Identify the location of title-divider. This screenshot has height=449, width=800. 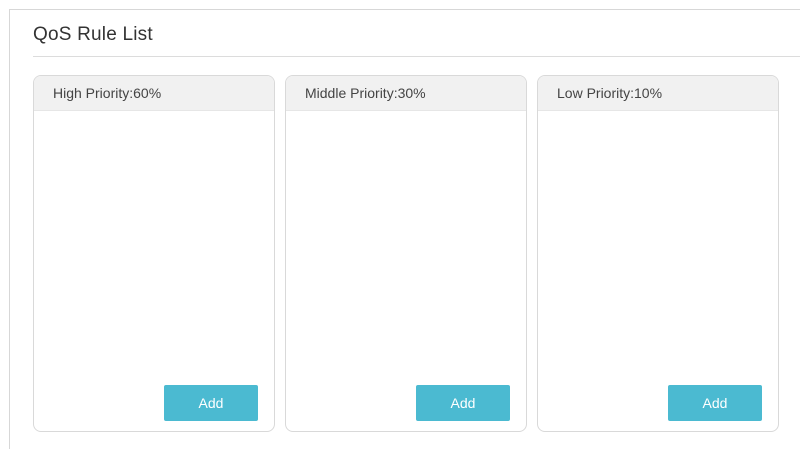
(416, 56).